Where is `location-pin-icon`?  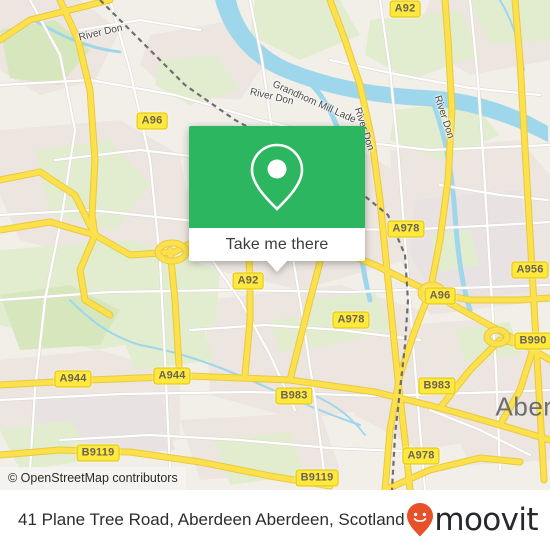
location-pin-icon is located at coordinates (277, 177).